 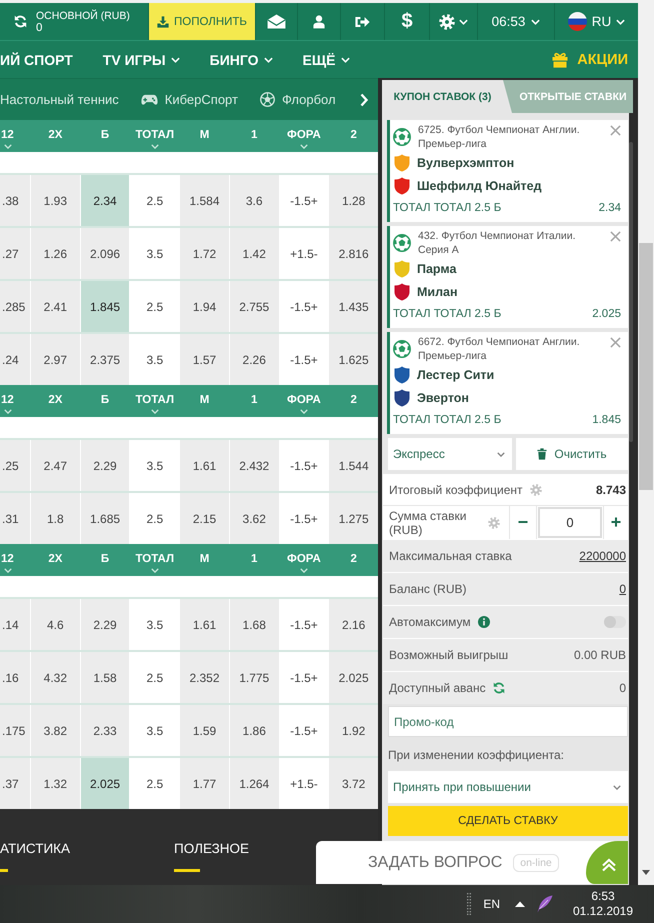 What do you see at coordinates (59, 99) in the screenshot?
I see `sport-tab: Настольный теннис` at bounding box center [59, 99].